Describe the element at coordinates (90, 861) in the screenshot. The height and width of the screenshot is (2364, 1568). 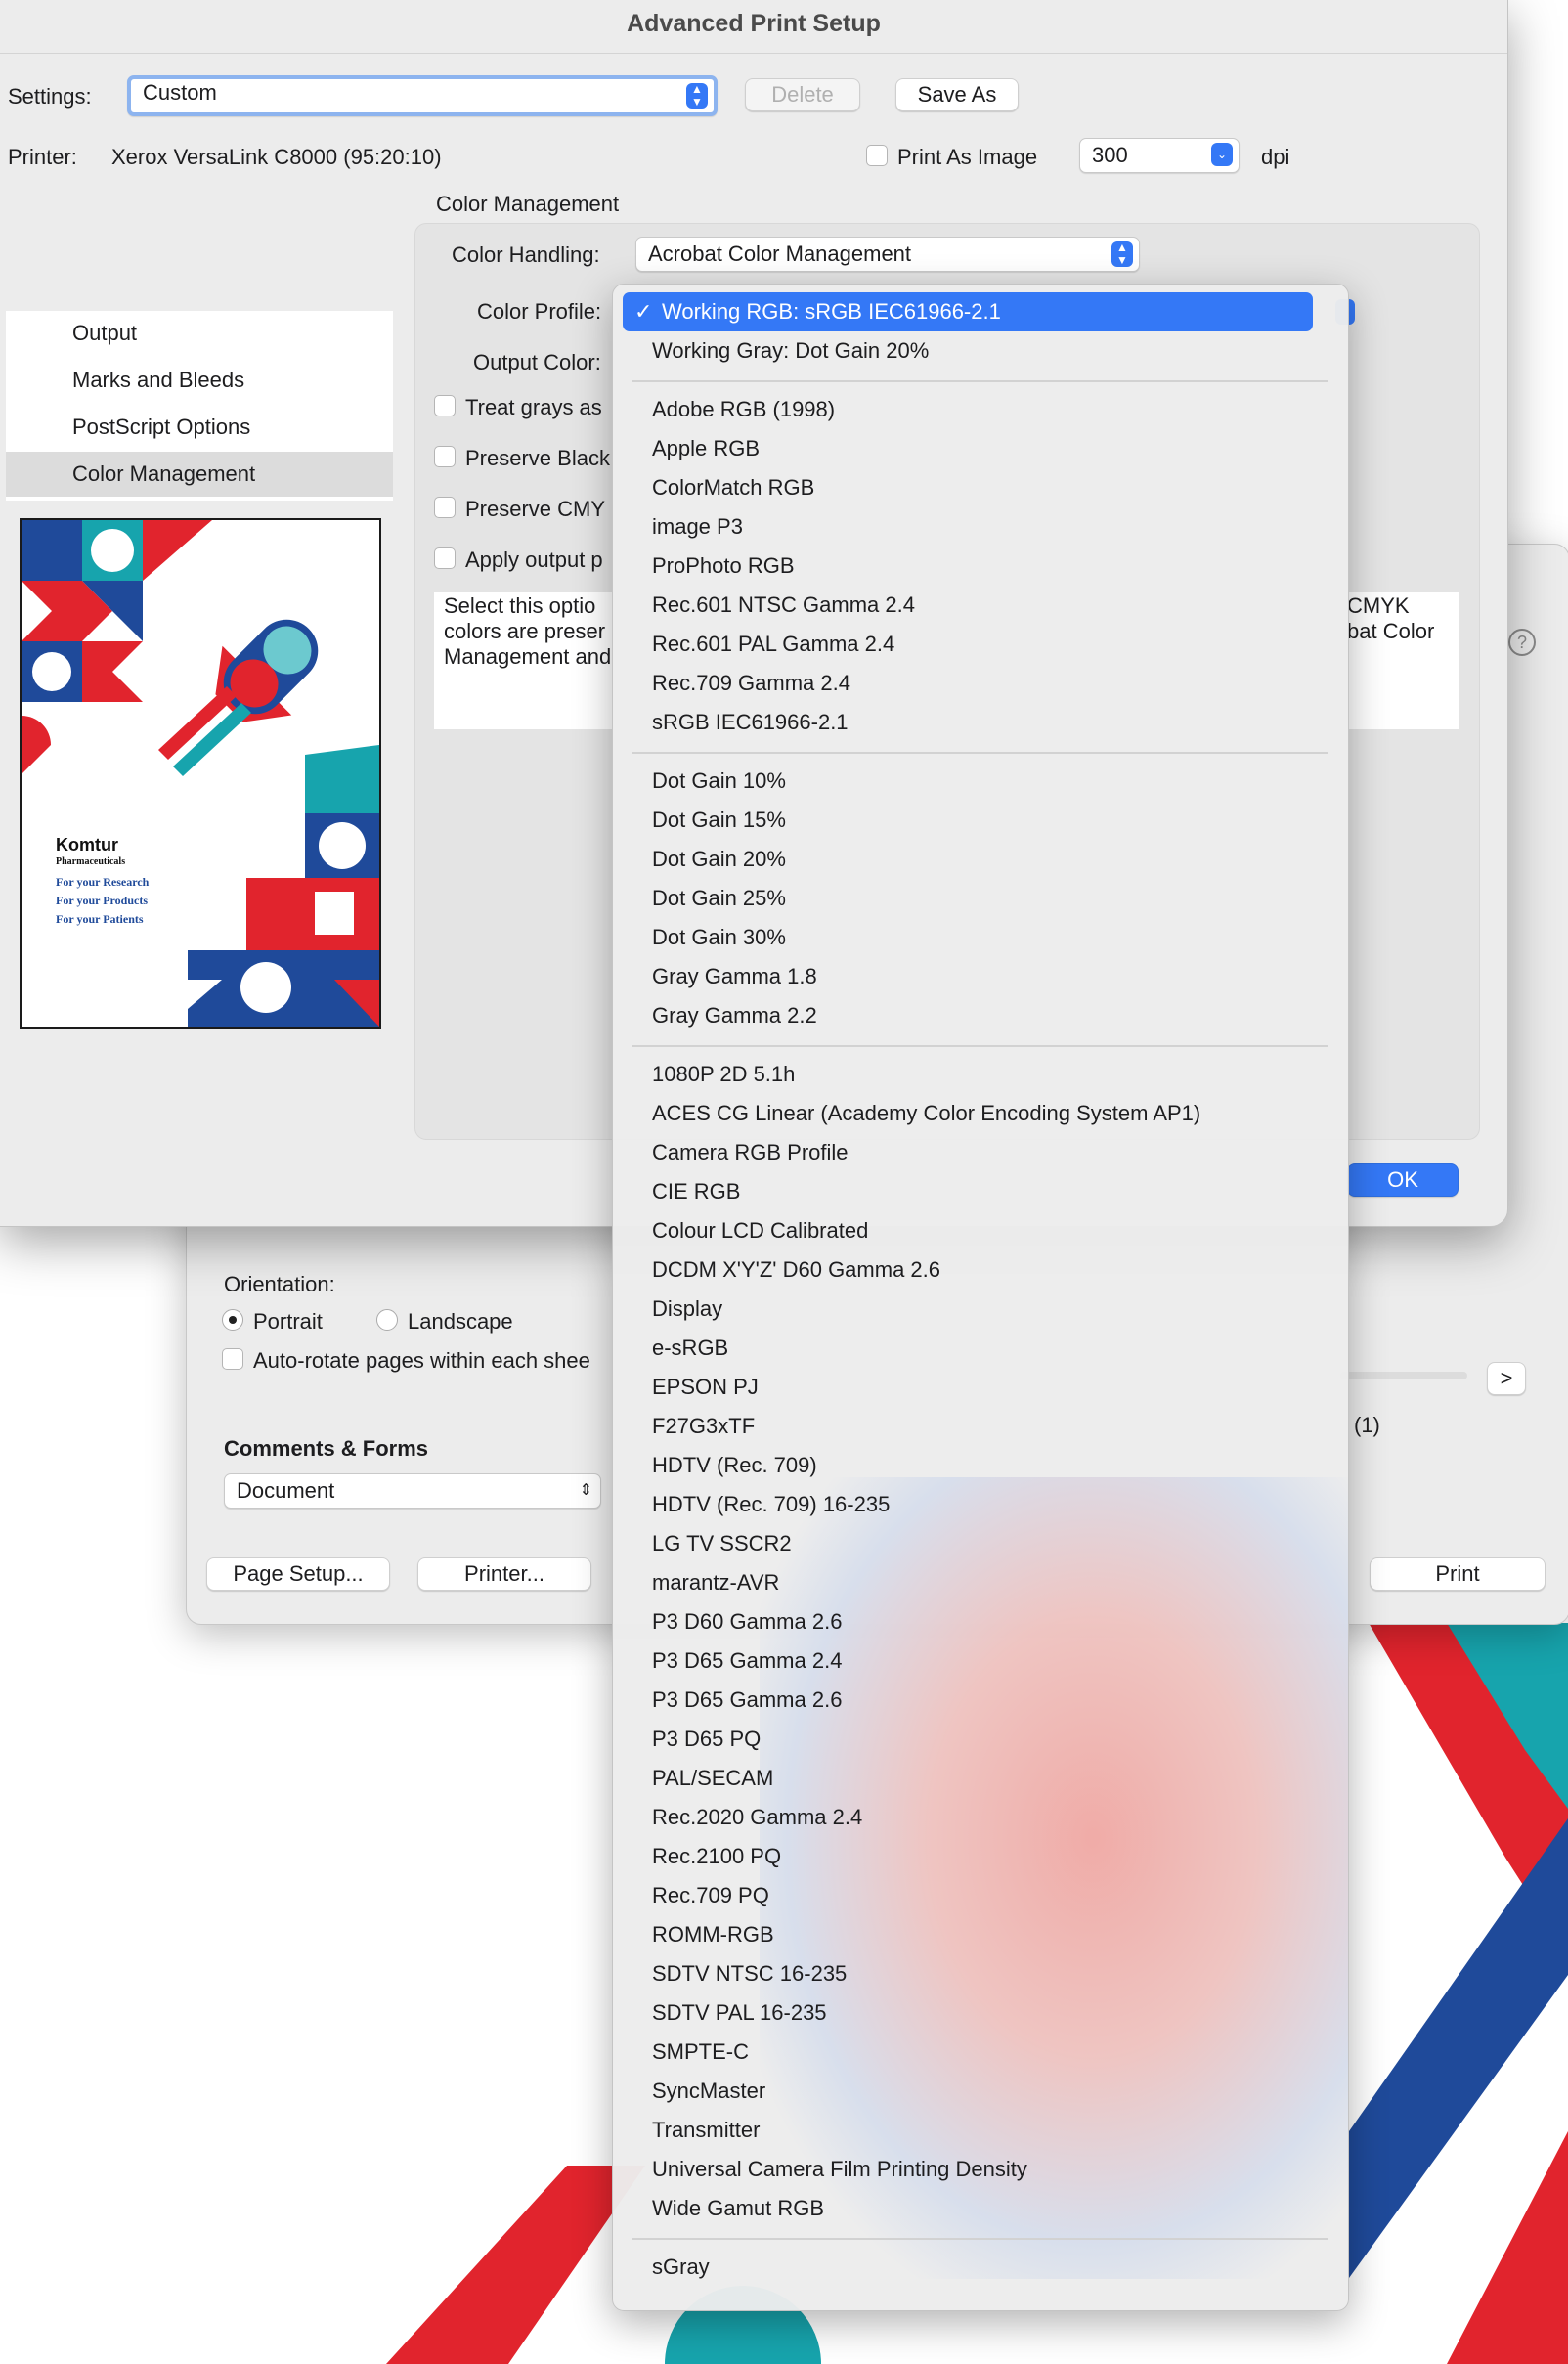
I see `preview-brand-sub: Pharmaceuticals` at that location.